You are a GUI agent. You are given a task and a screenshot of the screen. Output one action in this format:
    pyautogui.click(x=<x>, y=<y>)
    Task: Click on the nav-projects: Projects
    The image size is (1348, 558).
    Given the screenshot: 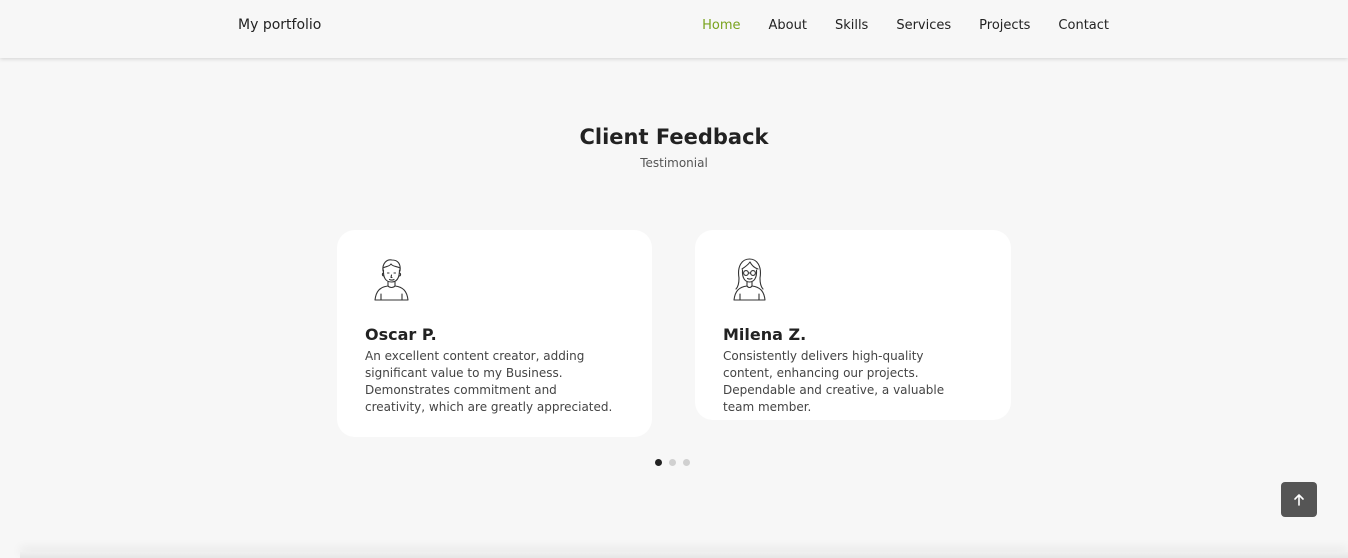 What is the action you would take?
    pyautogui.click(x=1004, y=25)
    